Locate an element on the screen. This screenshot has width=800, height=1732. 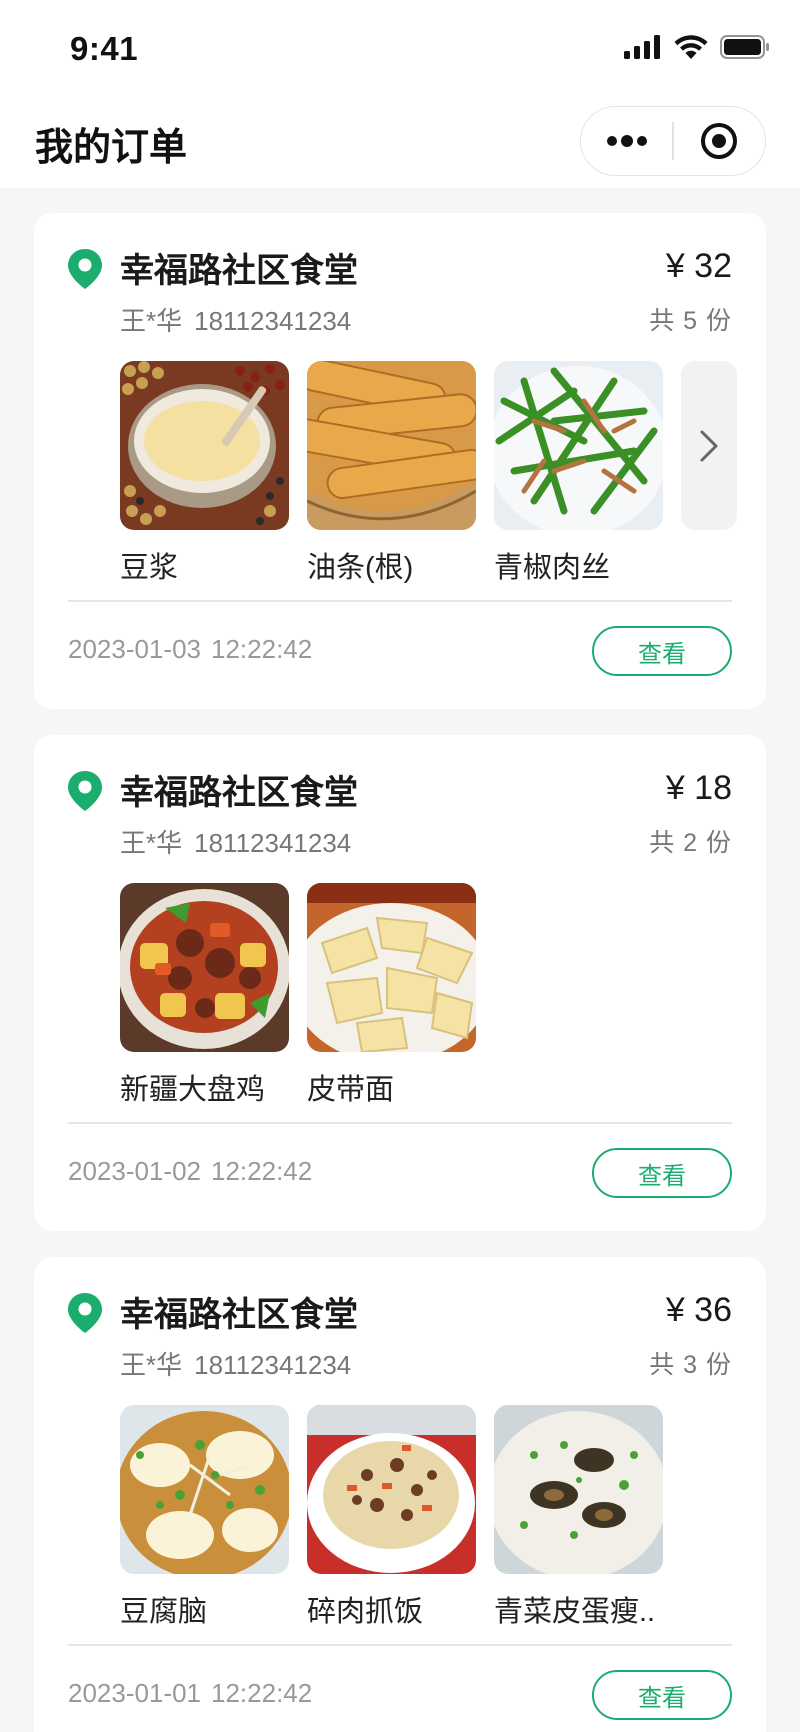
more-dots-icon is located at coordinates (626, 141).